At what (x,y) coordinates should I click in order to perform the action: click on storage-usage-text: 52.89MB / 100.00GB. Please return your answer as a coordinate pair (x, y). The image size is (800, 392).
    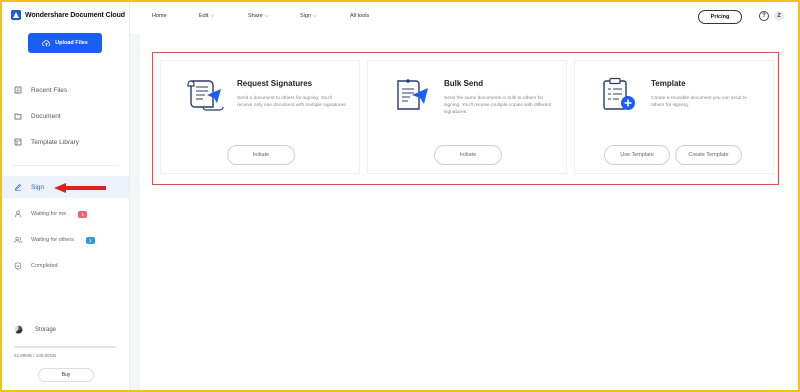
    Looking at the image, I should click on (35, 355).